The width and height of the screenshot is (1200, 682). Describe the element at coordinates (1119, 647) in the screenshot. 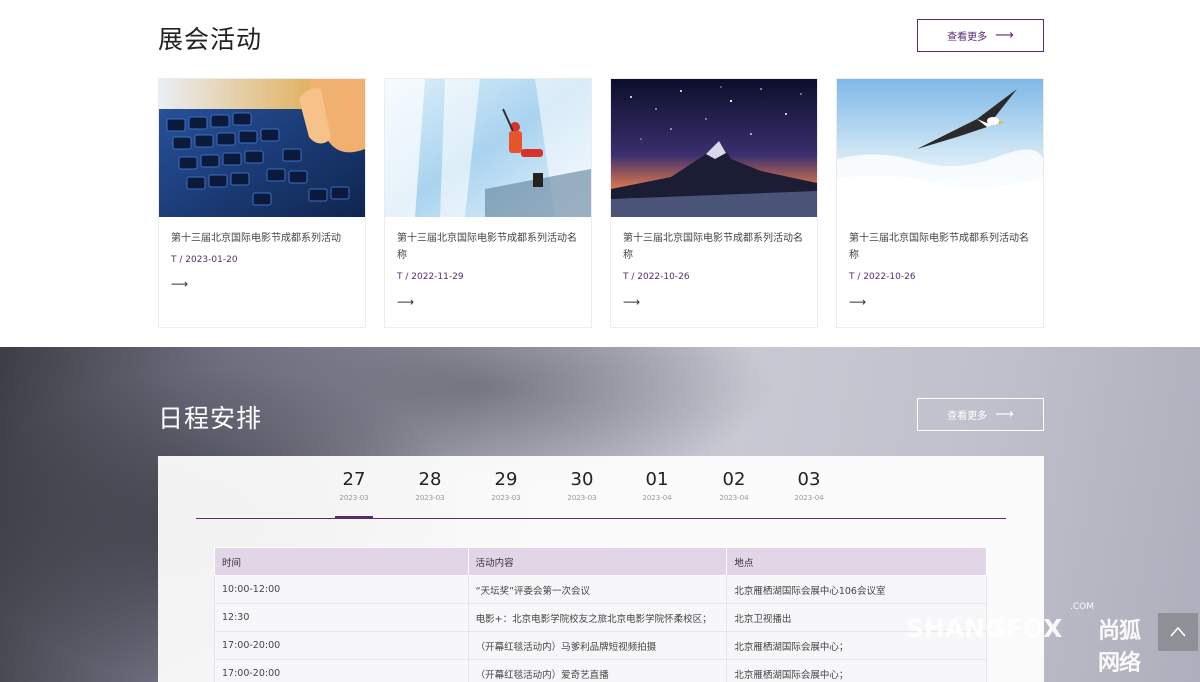

I see `watermark-brand-cn: 尚狐网络` at that location.